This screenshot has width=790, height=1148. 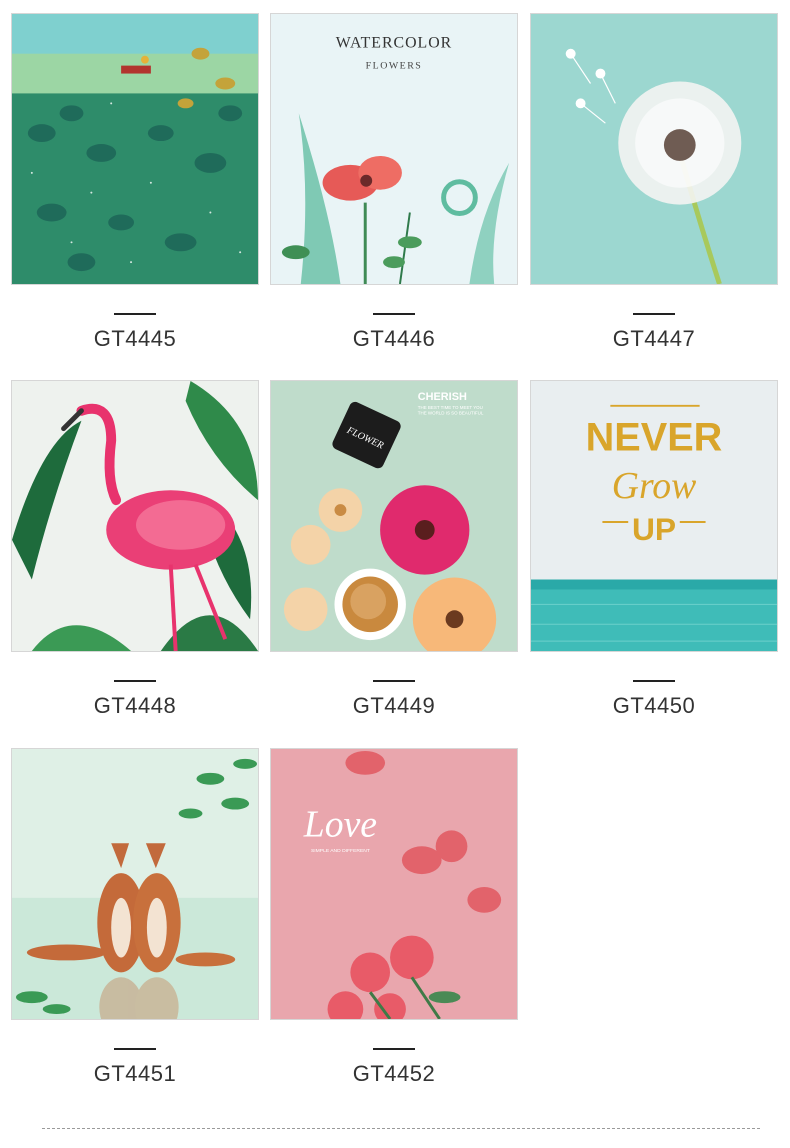 I want to click on art-title: WATERCOLOR, so click(x=394, y=43).